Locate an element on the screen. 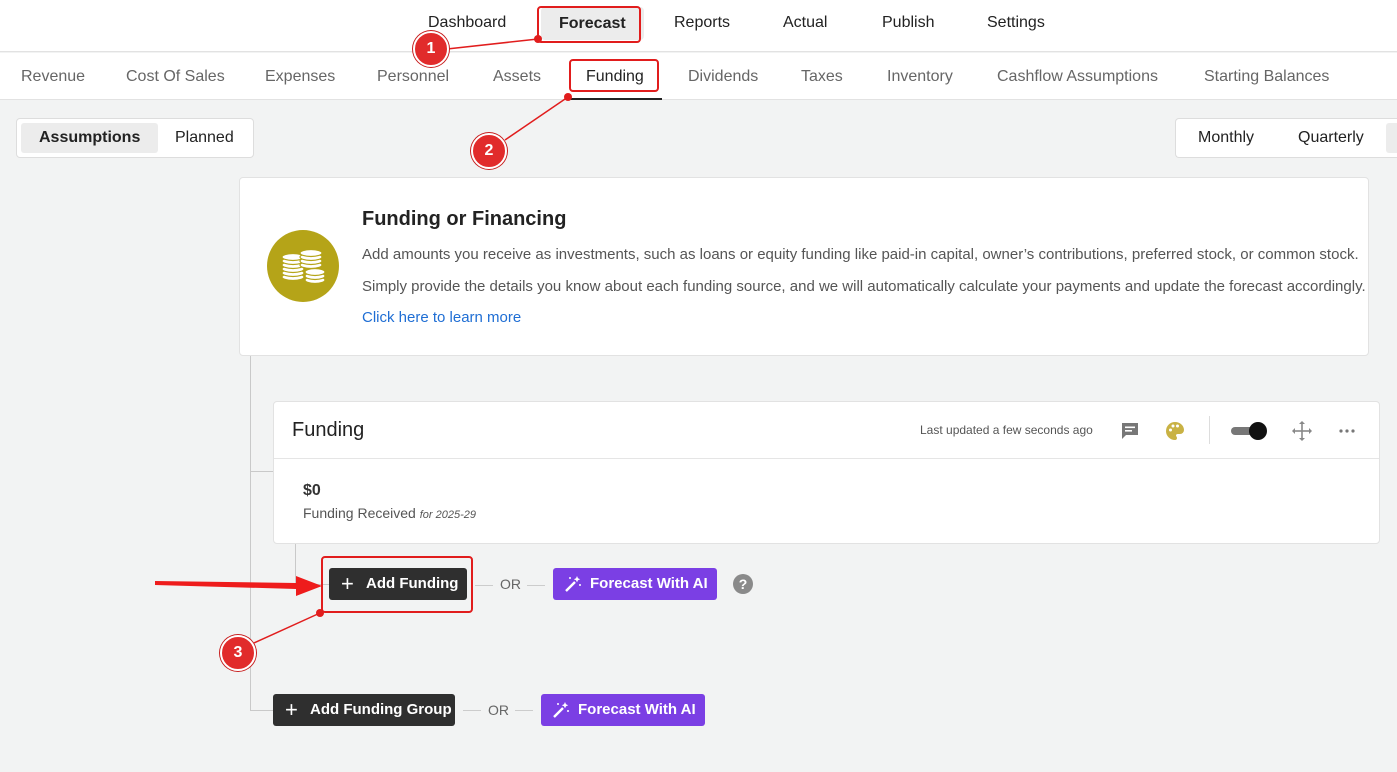 This screenshot has width=1397, height=772. tab-starting-balances: Starting Balances is located at coordinates (1266, 76).